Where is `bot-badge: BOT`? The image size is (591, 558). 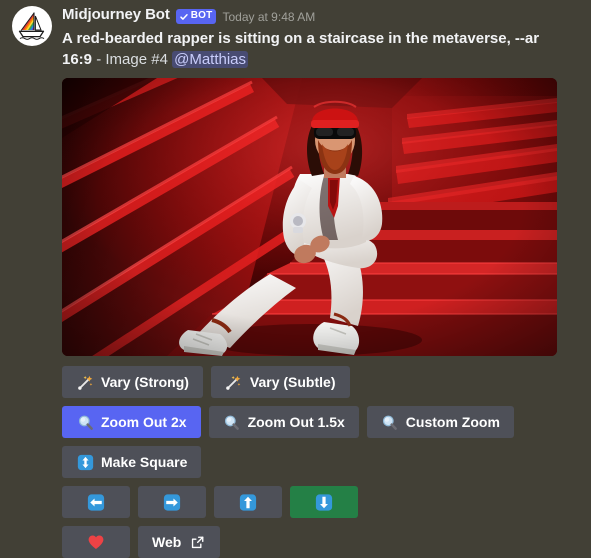 bot-badge: BOT is located at coordinates (196, 16).